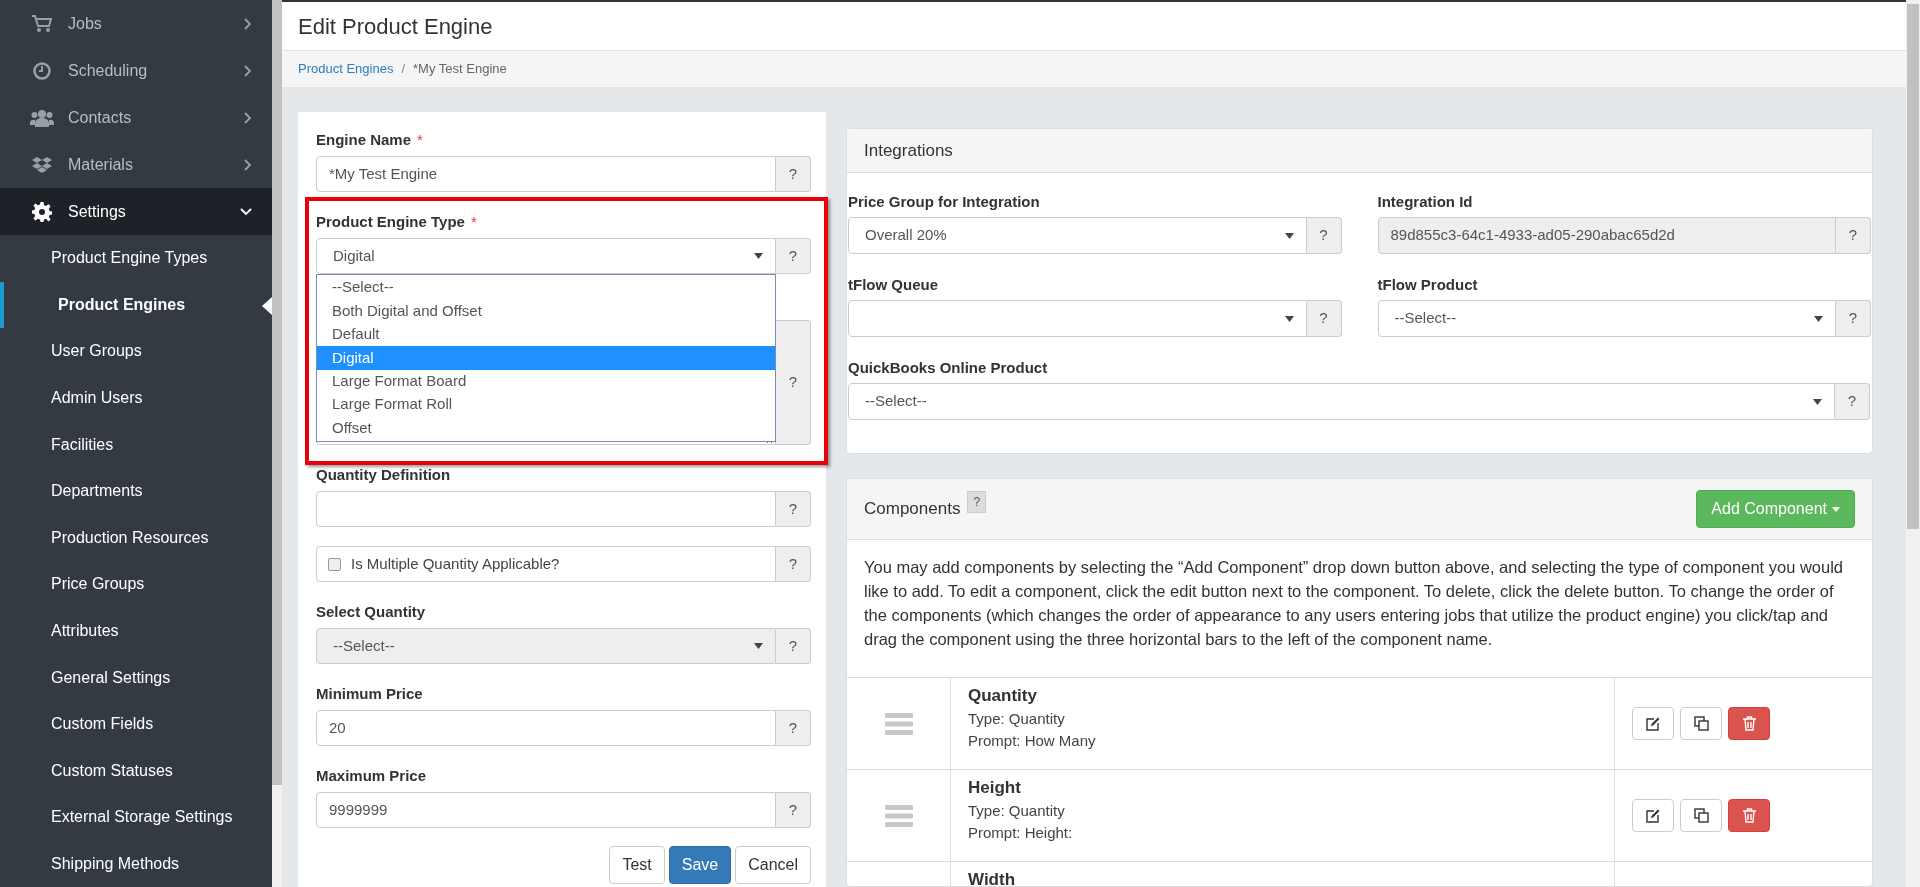 Image resolution: width=1920 pixels, height=887 pixels. I want to click on settings-icon, so click(42, 211).